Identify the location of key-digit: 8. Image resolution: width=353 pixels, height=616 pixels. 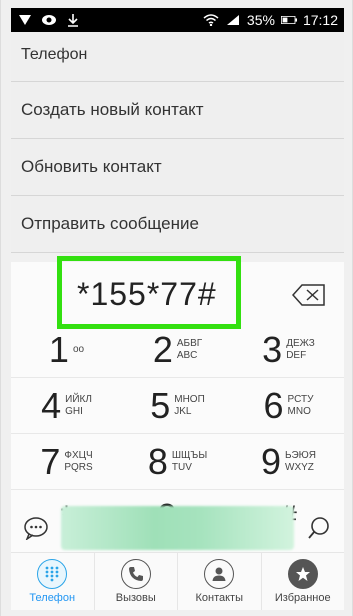
(157, 461).